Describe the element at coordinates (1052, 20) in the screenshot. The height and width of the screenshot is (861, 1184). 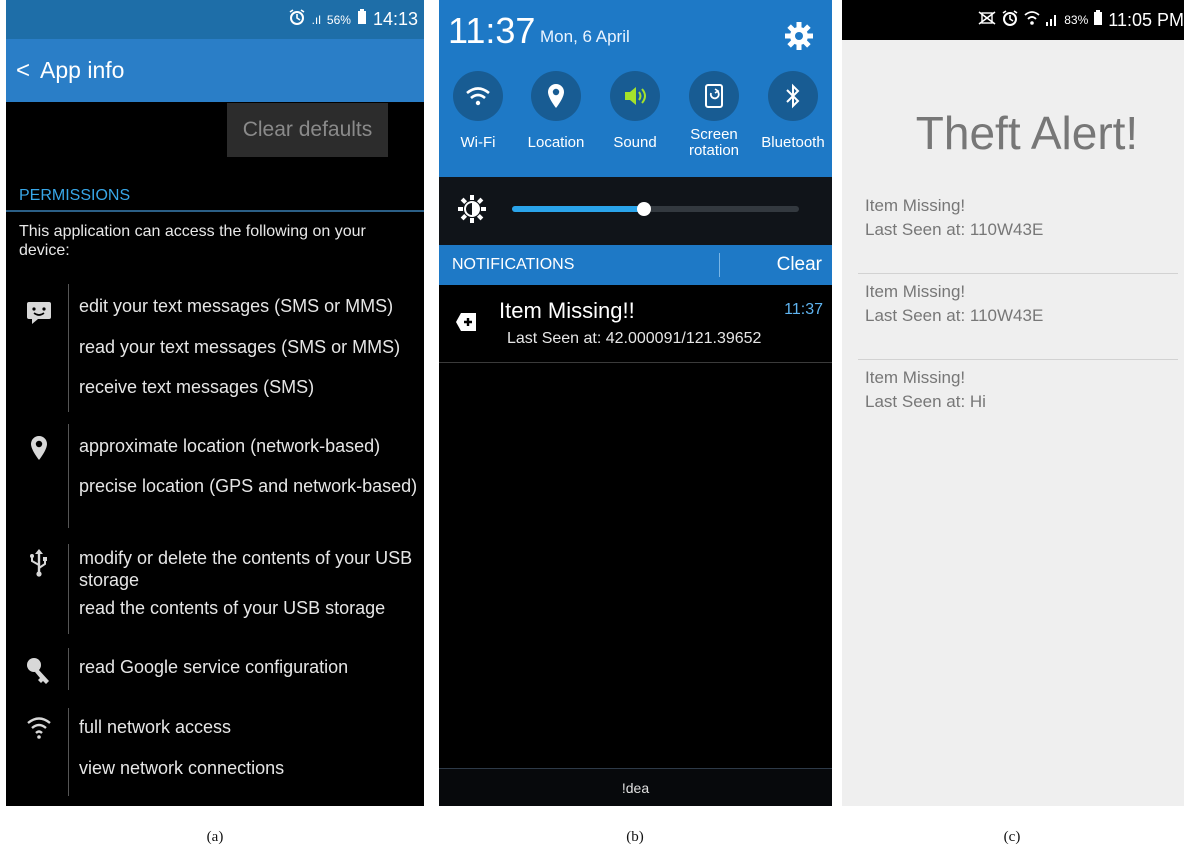
I see `signal-icon` at that location.